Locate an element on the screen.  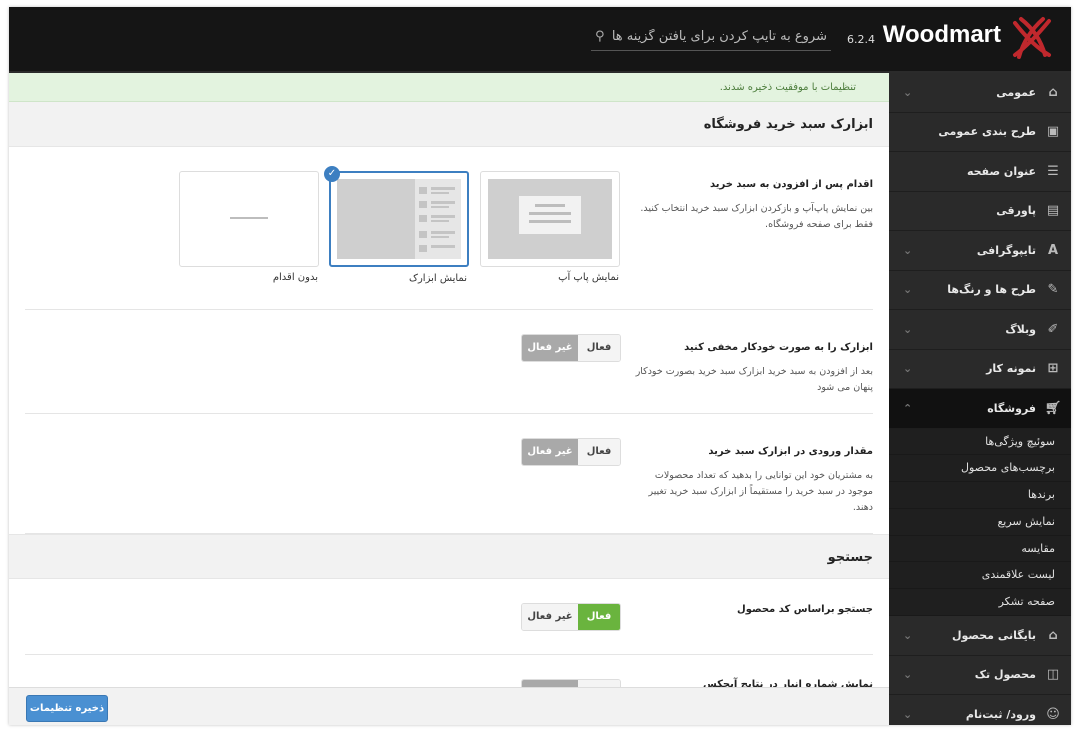
search-input is located at coordinates (717, 36).